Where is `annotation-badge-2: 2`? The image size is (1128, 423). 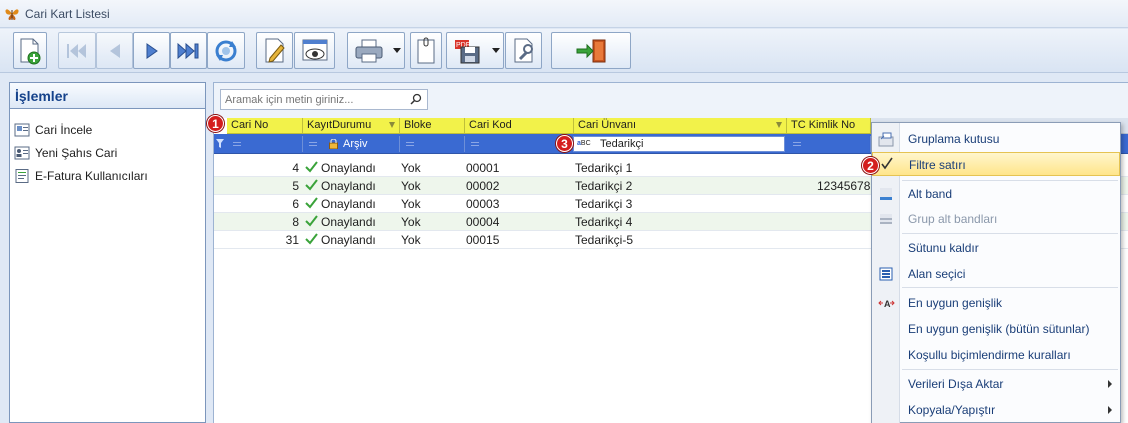
annotation-badge-2: 2 is located at coordinates (870, 165).